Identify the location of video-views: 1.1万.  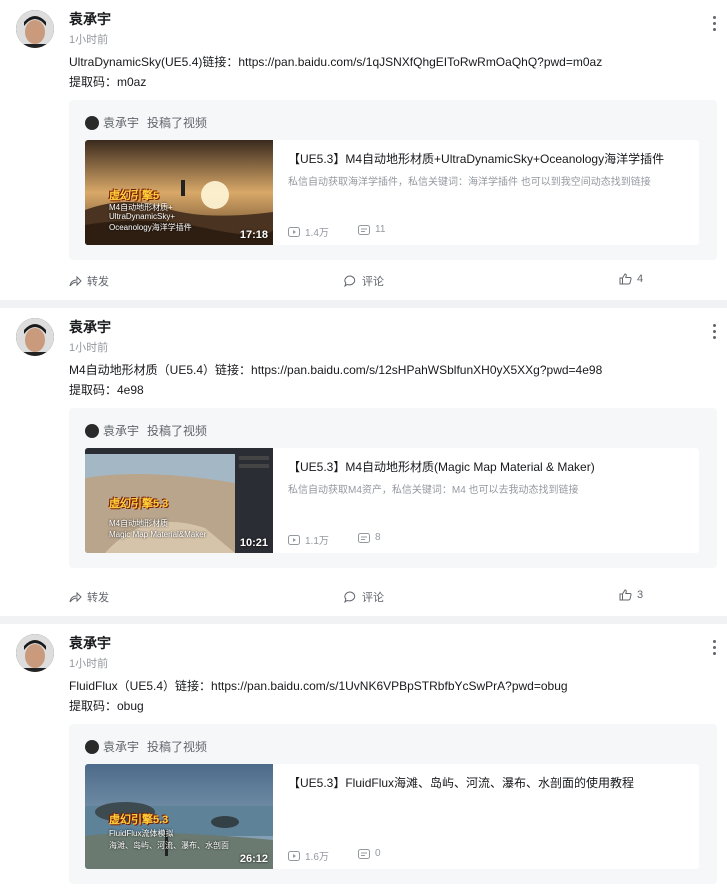
(308, 539).